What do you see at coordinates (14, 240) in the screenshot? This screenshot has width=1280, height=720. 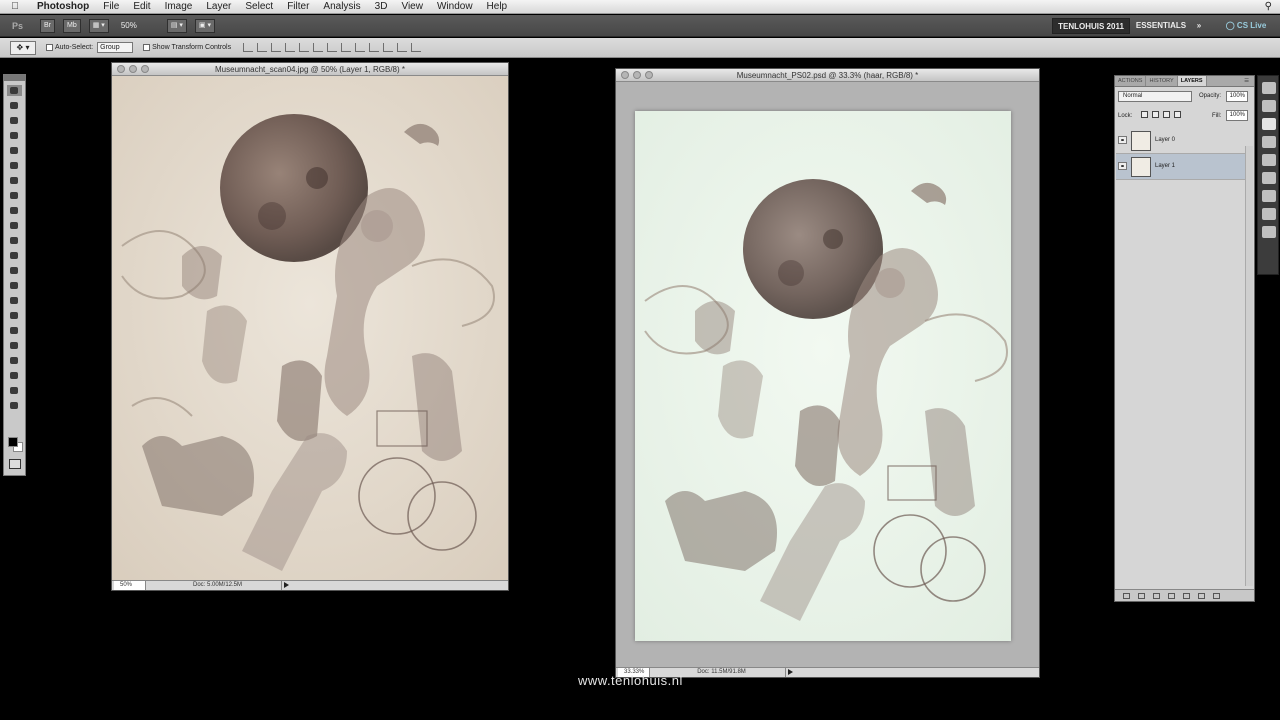 I see `eraser-tool-icon` at bounding box center [14, 240].